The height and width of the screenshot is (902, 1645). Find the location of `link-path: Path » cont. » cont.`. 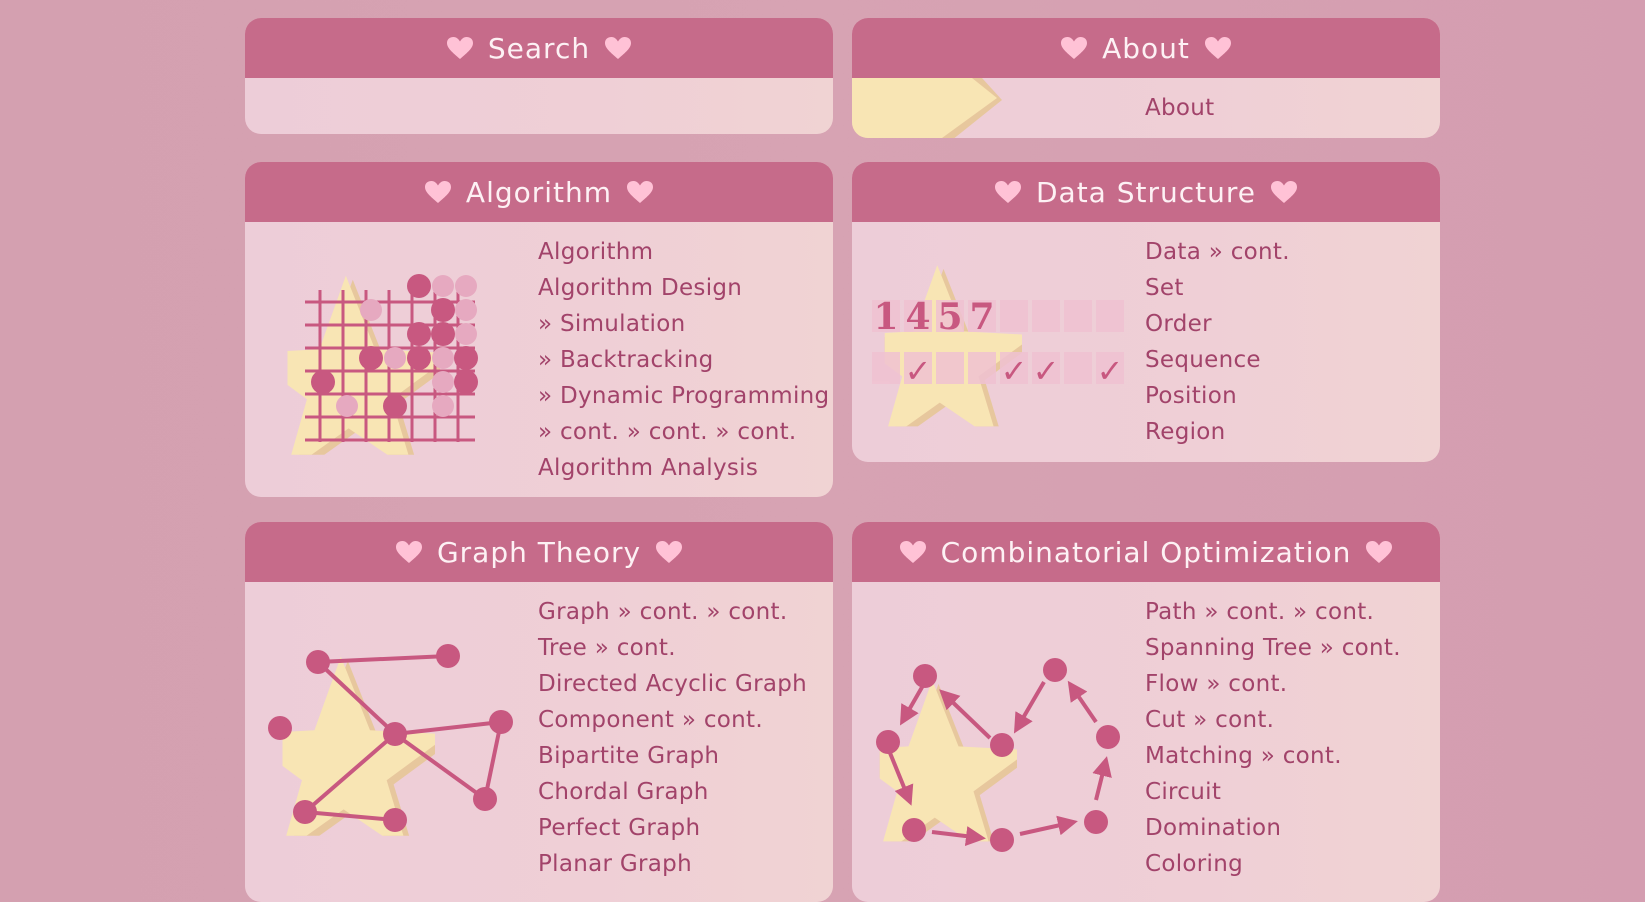

link-path: Path » cont. » cont. is located at coordinates (1273, 612).